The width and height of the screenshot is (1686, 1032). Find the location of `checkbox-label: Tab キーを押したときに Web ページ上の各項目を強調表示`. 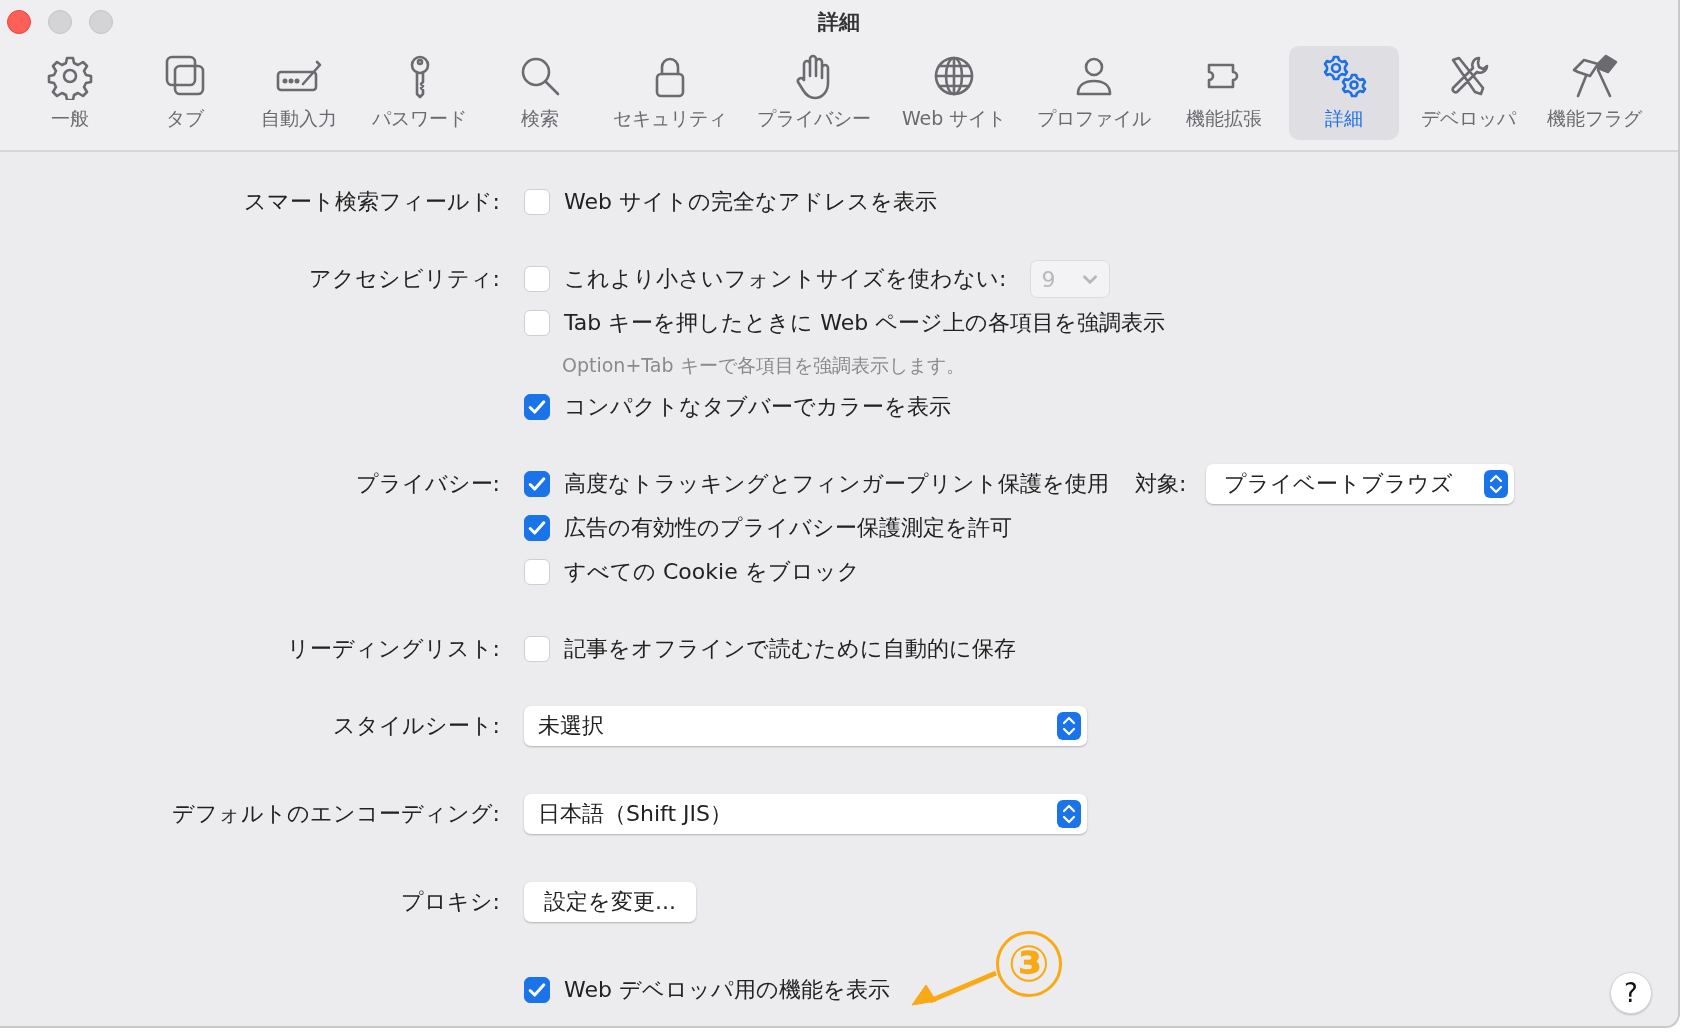

checkbox-label: Tab キーを押したときに Web ページ上の各項目を強調表示 is located at coordinates (865, 323).